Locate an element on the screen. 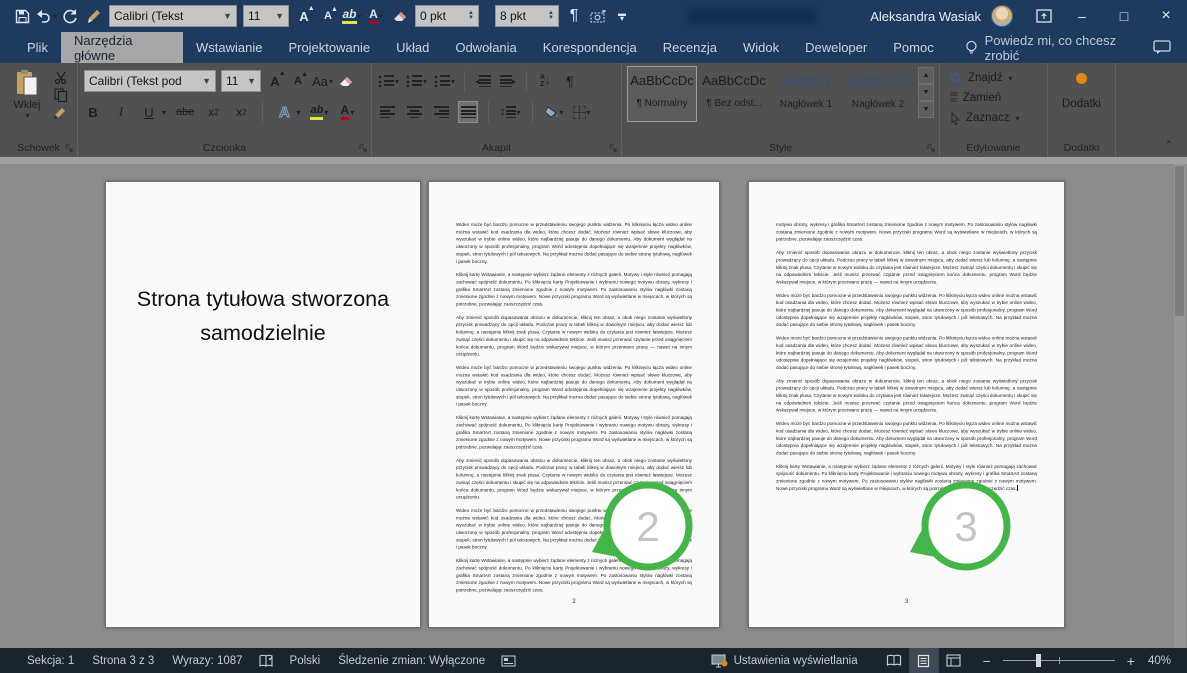 This screenshot has width=1187, height=673. web-layout-icon is located at coordinates (954, 660).